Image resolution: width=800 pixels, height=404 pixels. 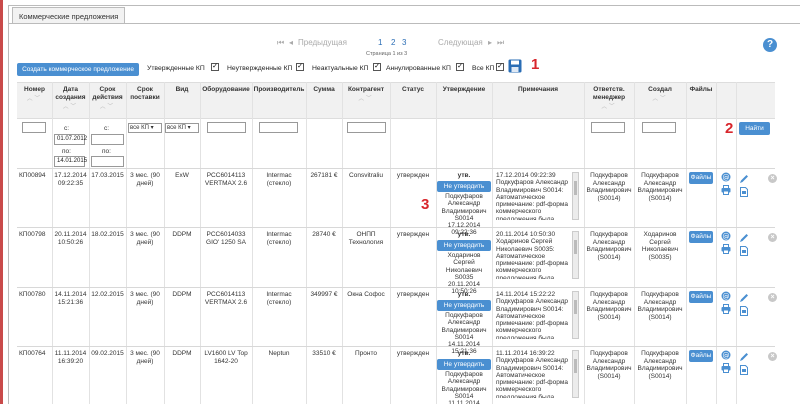 What do you see at coordinates (69, 15) in the screenshot?
I see `tab-commercial-offers: Коммерческие предложения` at bounding box center [69, 15].